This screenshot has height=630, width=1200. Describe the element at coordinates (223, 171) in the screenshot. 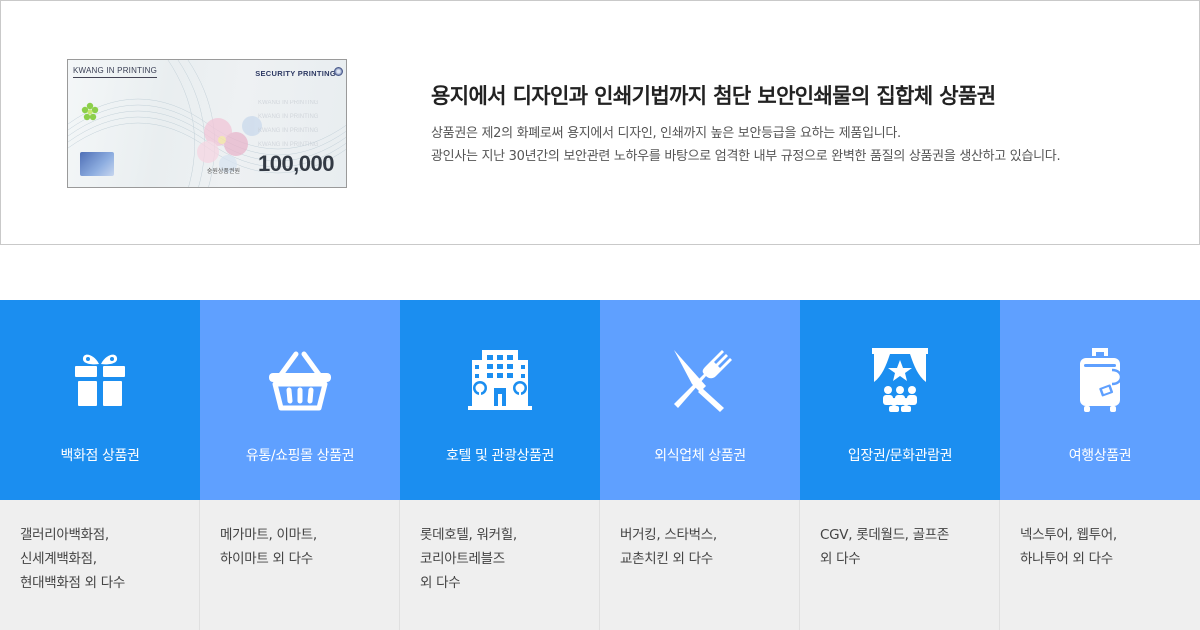

I see `voucher-small-text: 숭원상품권원` at that location.